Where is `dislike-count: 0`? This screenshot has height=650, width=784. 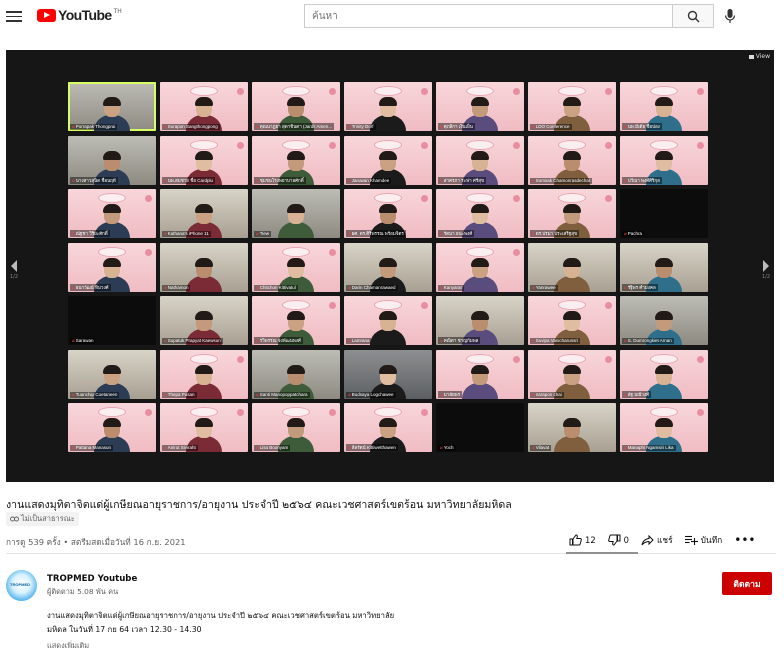
dislike-count: 0 is located at coordinates (626, 540).